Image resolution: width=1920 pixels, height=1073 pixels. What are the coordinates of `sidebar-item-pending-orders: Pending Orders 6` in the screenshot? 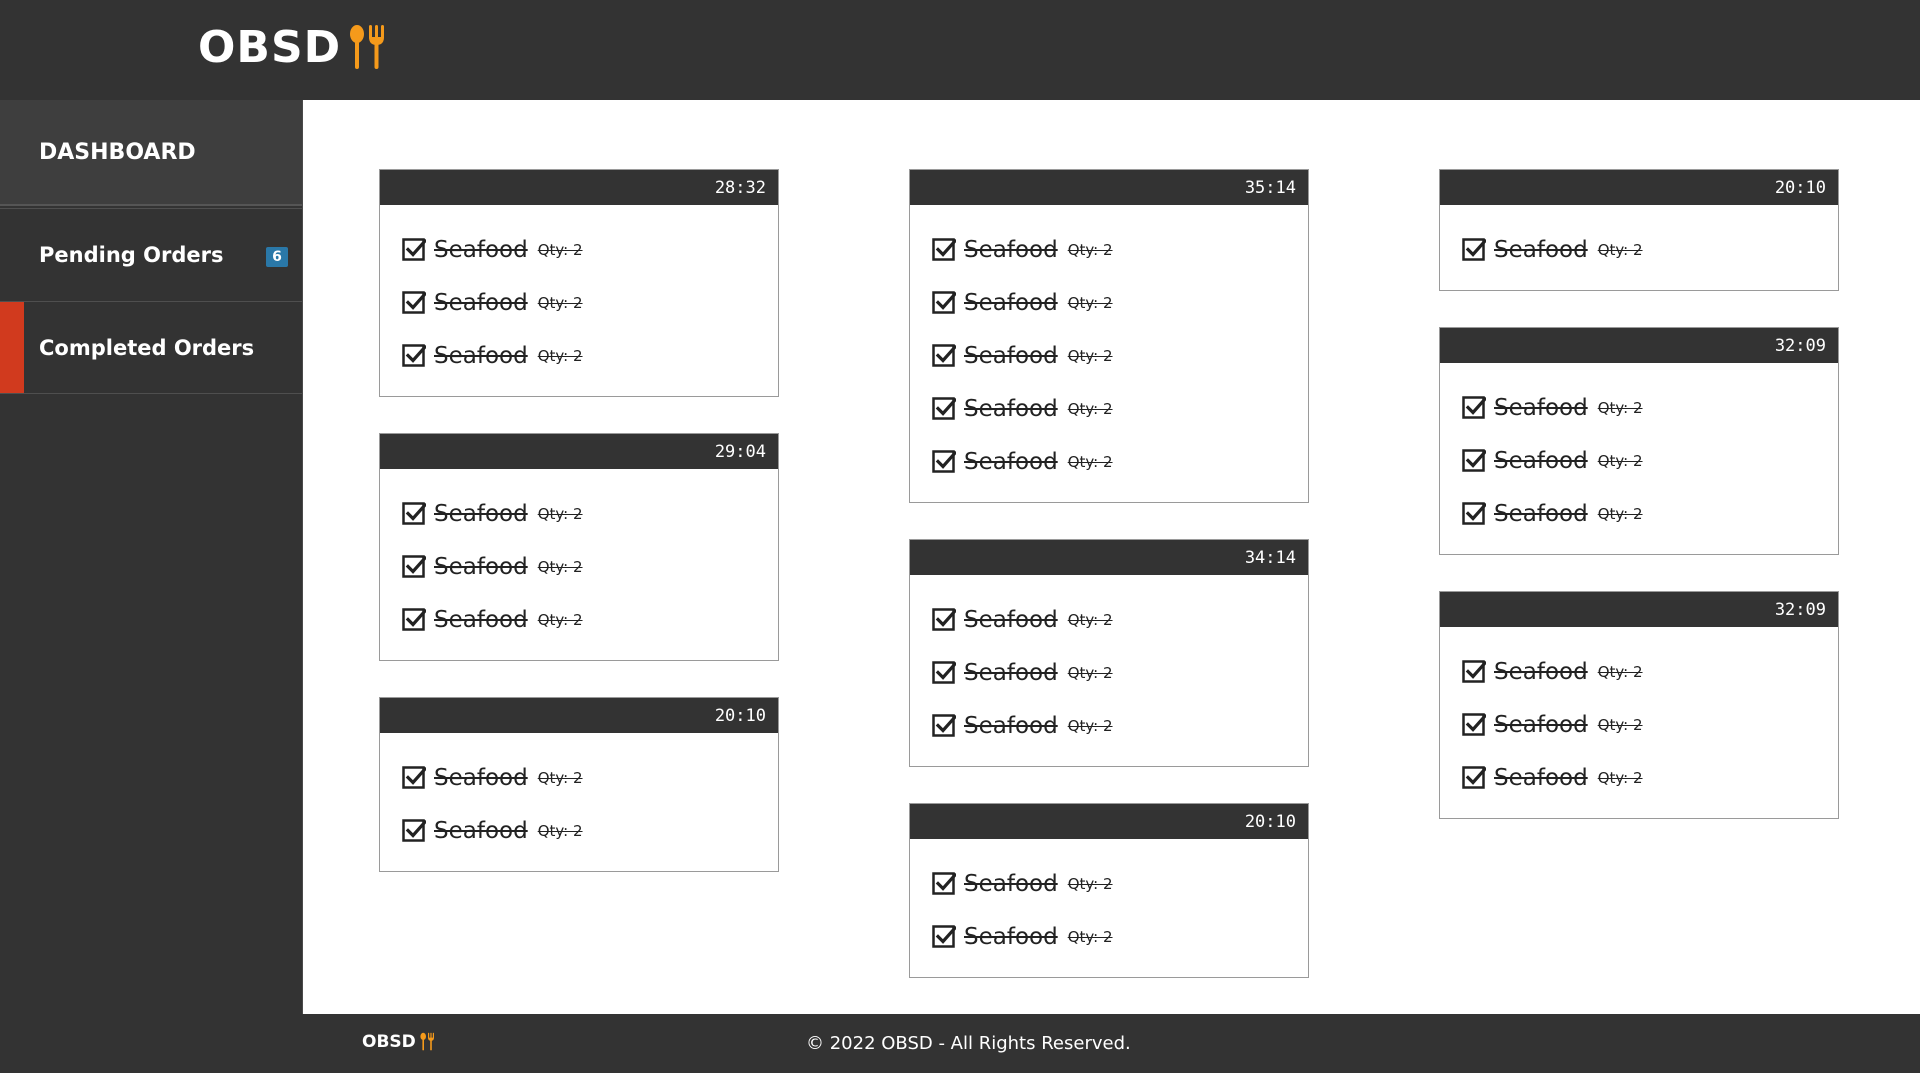 It's located at (151, 255).